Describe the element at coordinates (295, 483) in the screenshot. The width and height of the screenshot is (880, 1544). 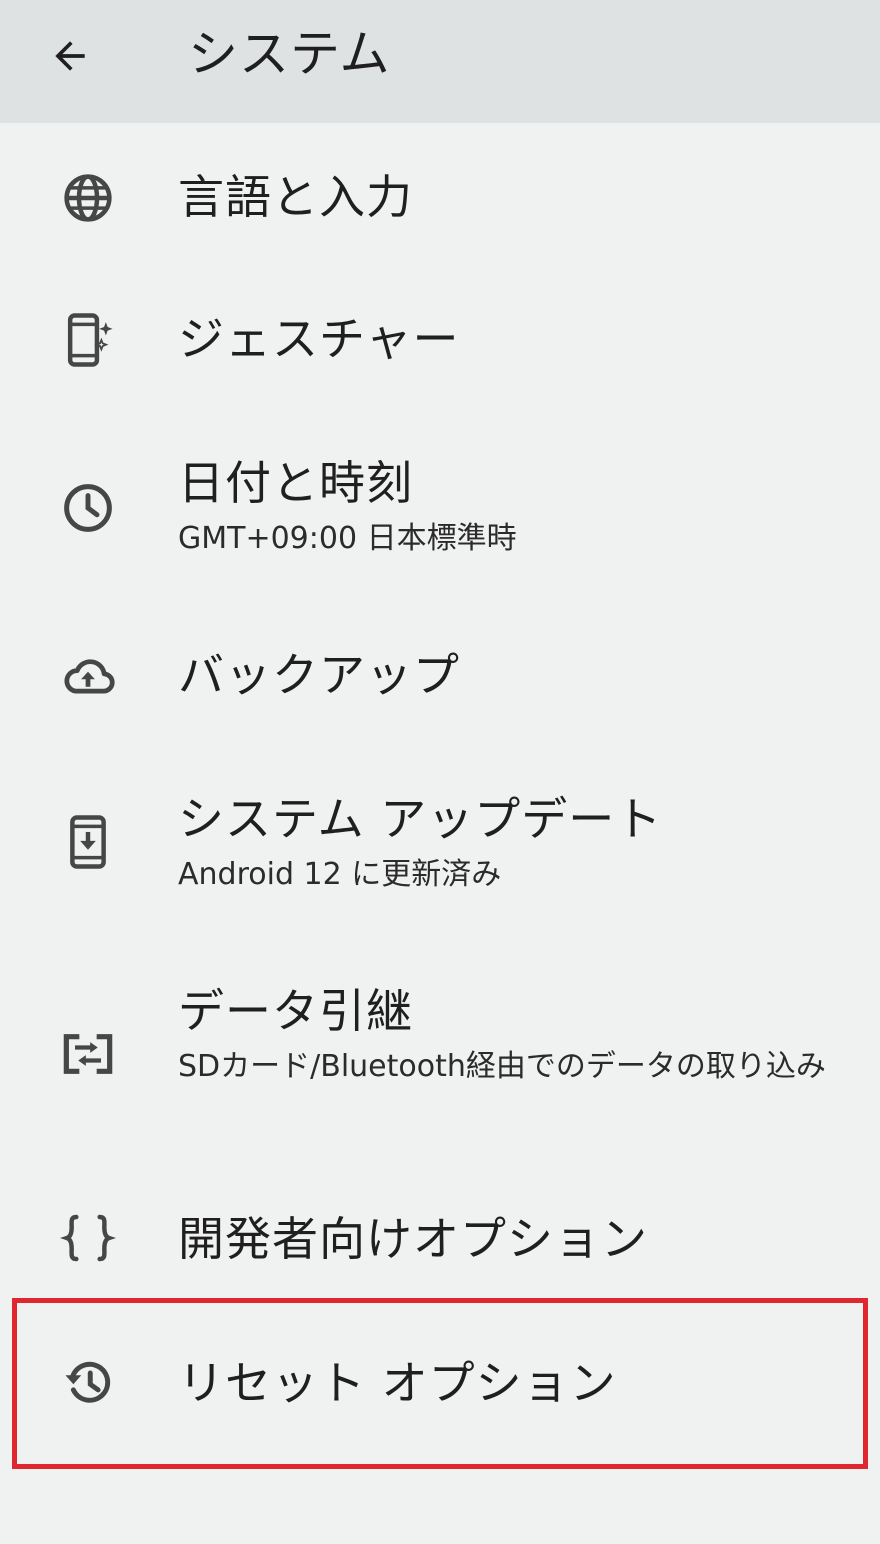
I see `settings-item-title: 日付と時刻` at that location.